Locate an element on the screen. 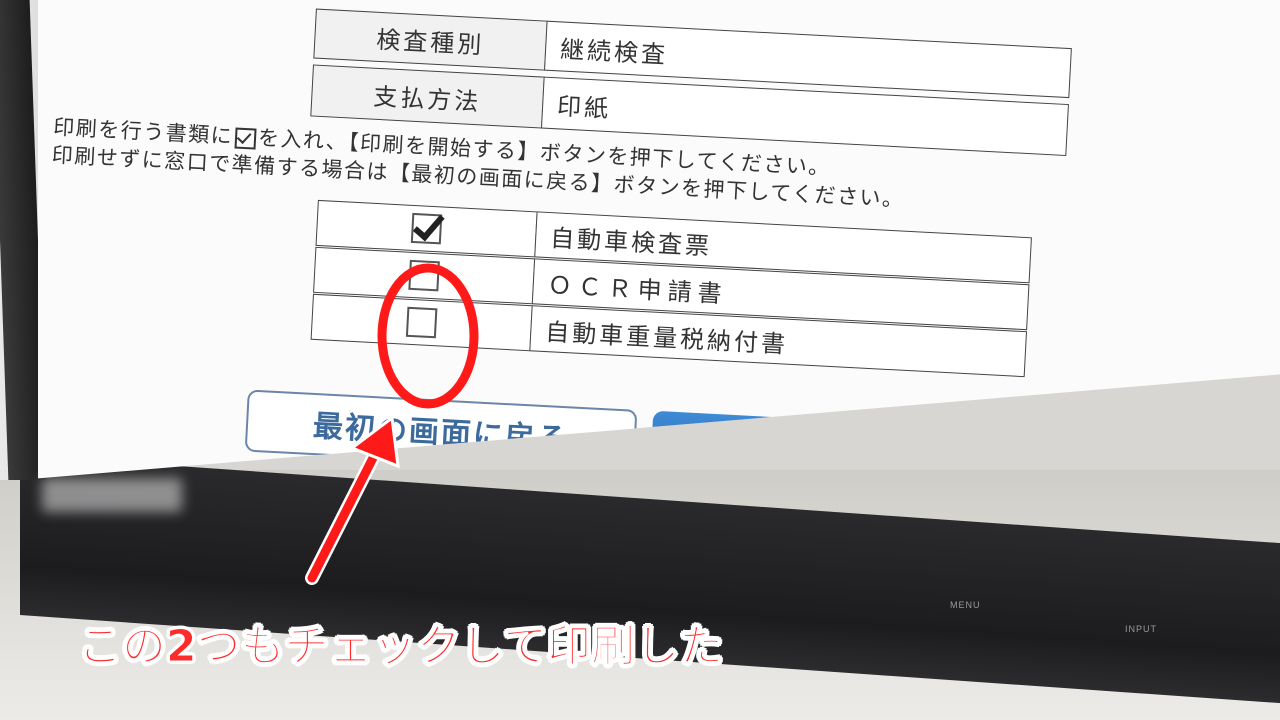 This screenshot has height=720, width=1280. highlight-circle is located at coordinates (428, 336).